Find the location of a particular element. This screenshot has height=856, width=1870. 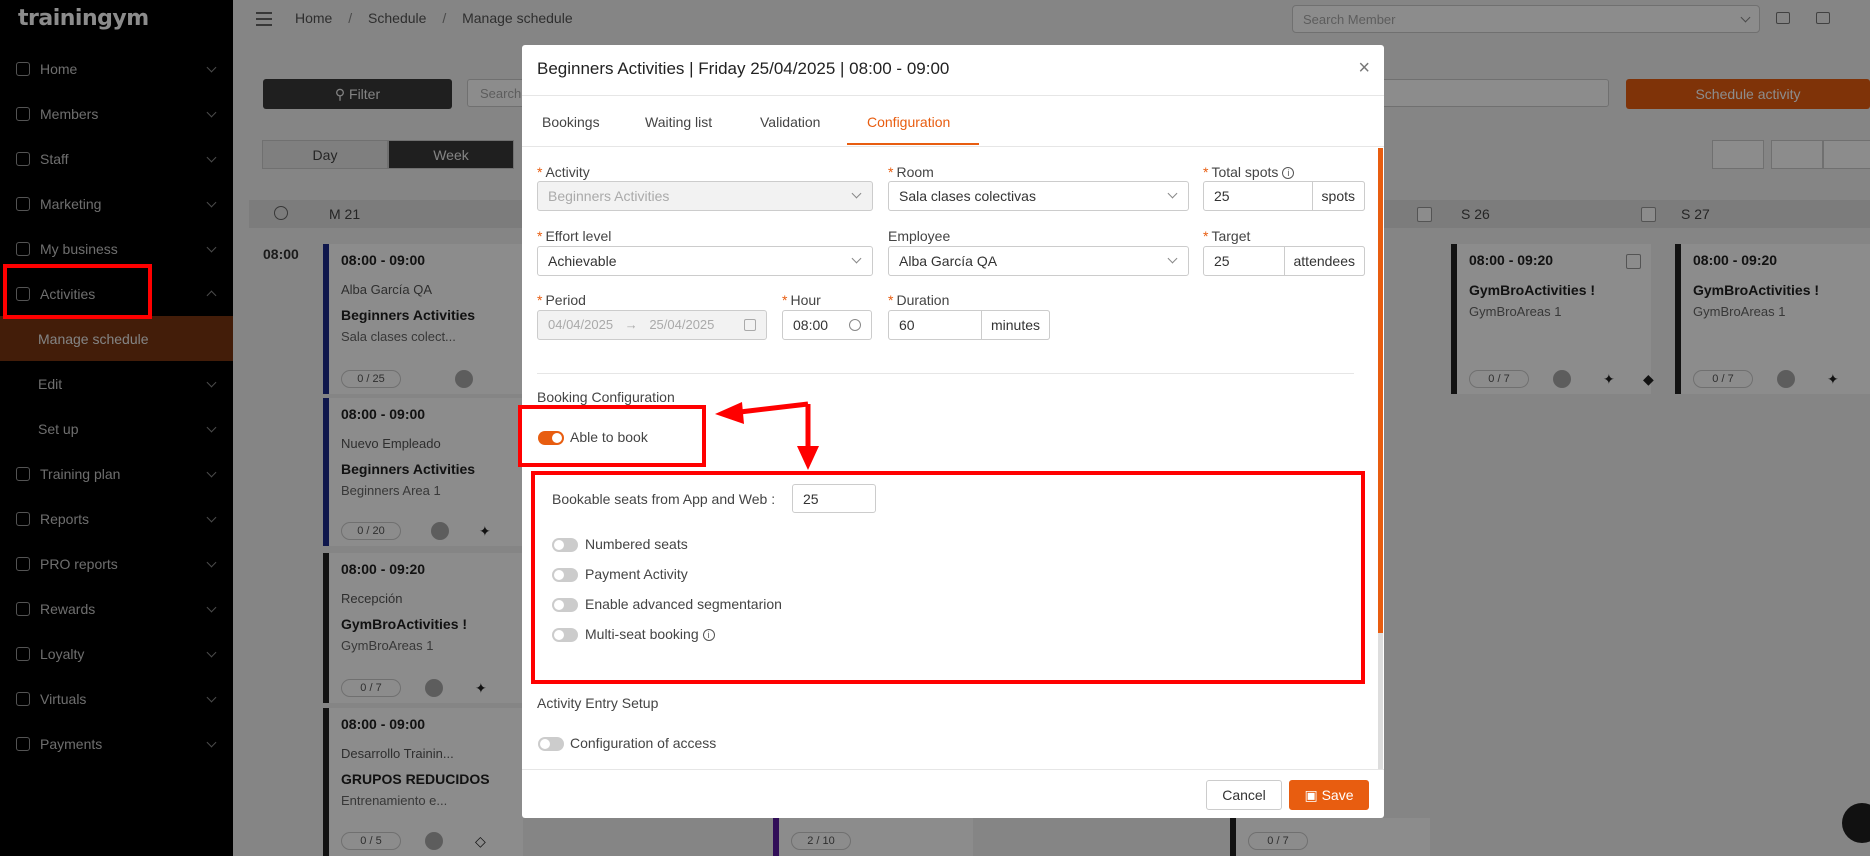

annotation-arrows is located at coordinates (767, 435).